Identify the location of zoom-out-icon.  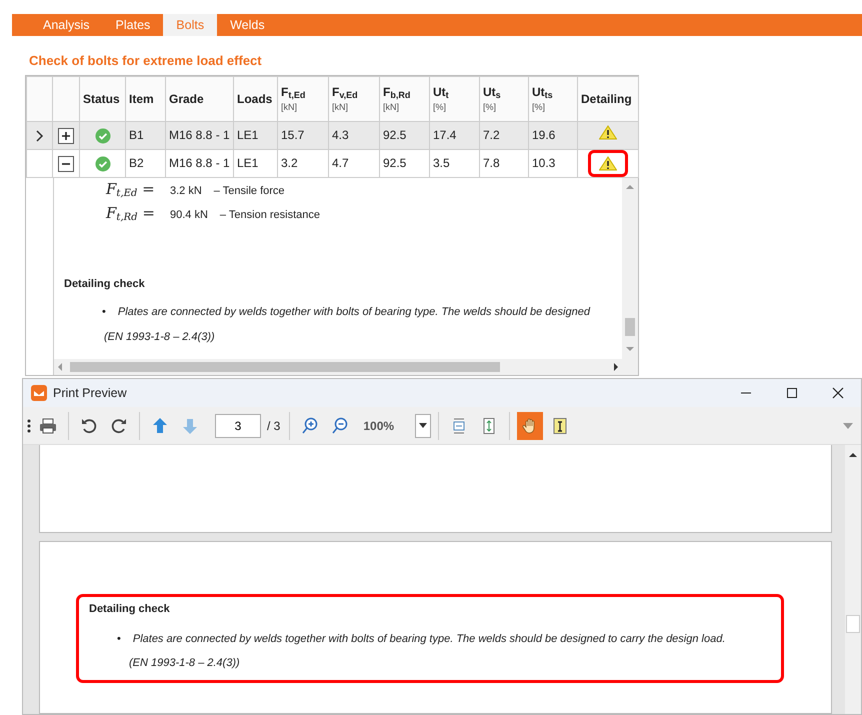
(340, 425).